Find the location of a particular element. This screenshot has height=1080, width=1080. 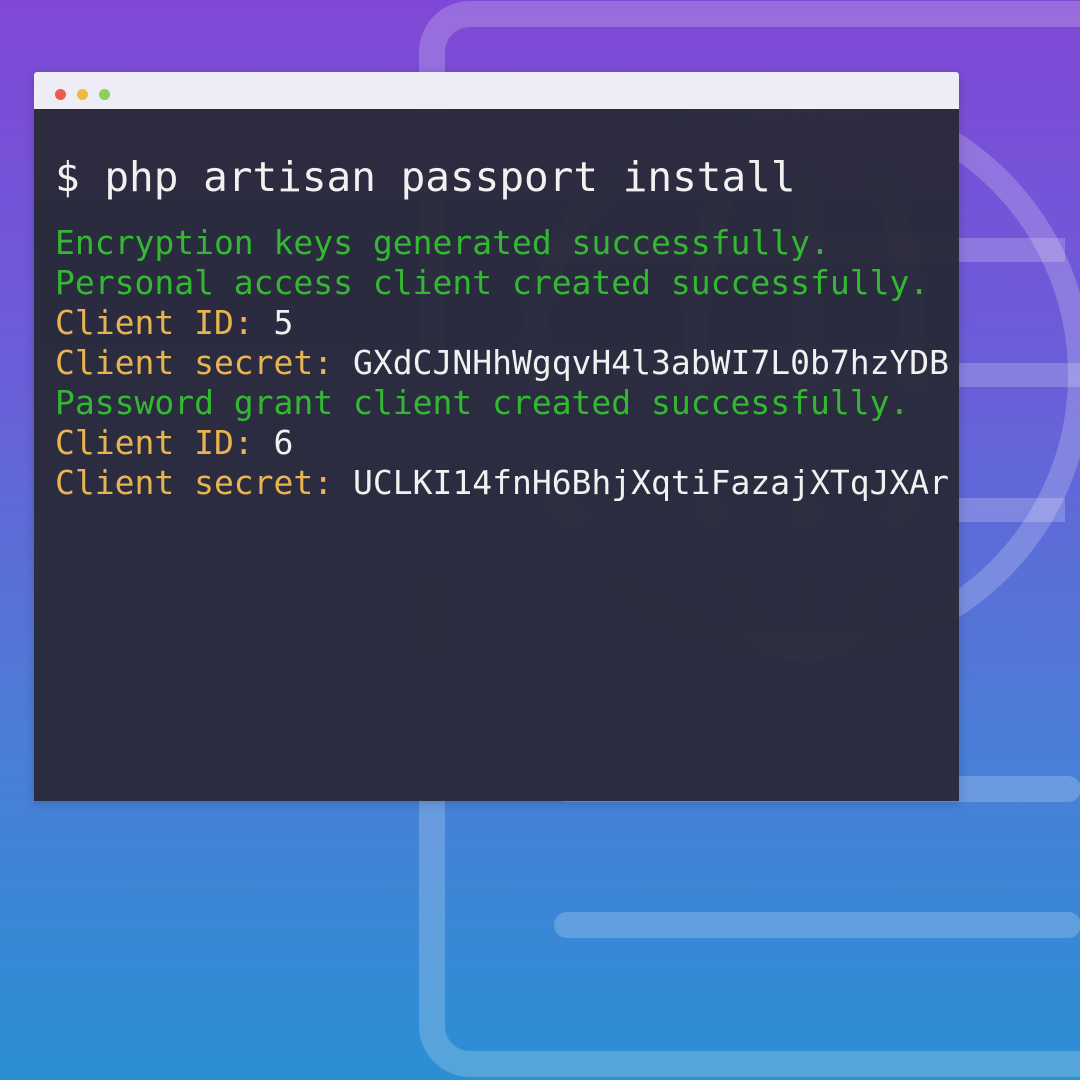

output-line: Client ID: 5 is located at coordinates (502, 323).